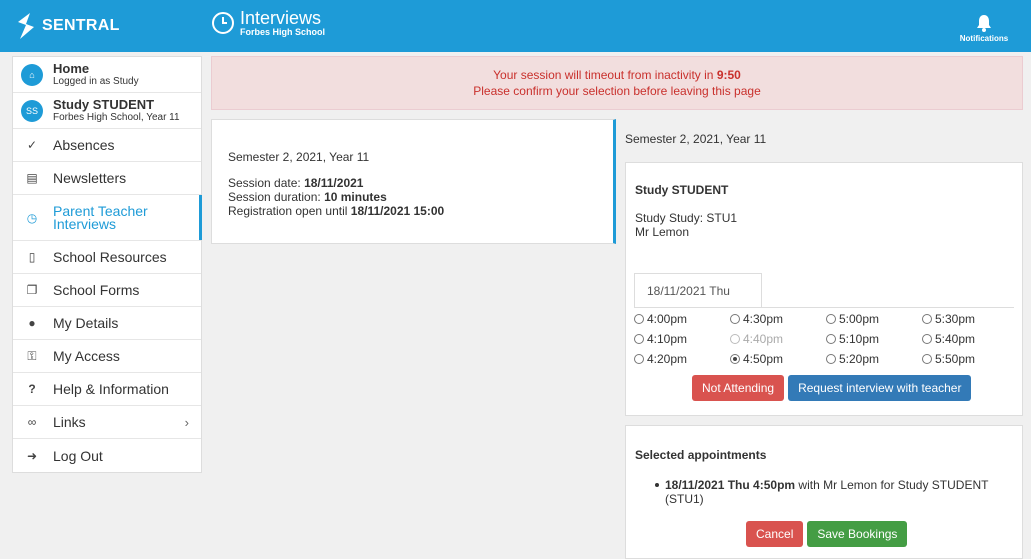  I want to click on slot-row: 4:10pm 4:40pm 5:10pm 5:40pm, so click(826, 339).